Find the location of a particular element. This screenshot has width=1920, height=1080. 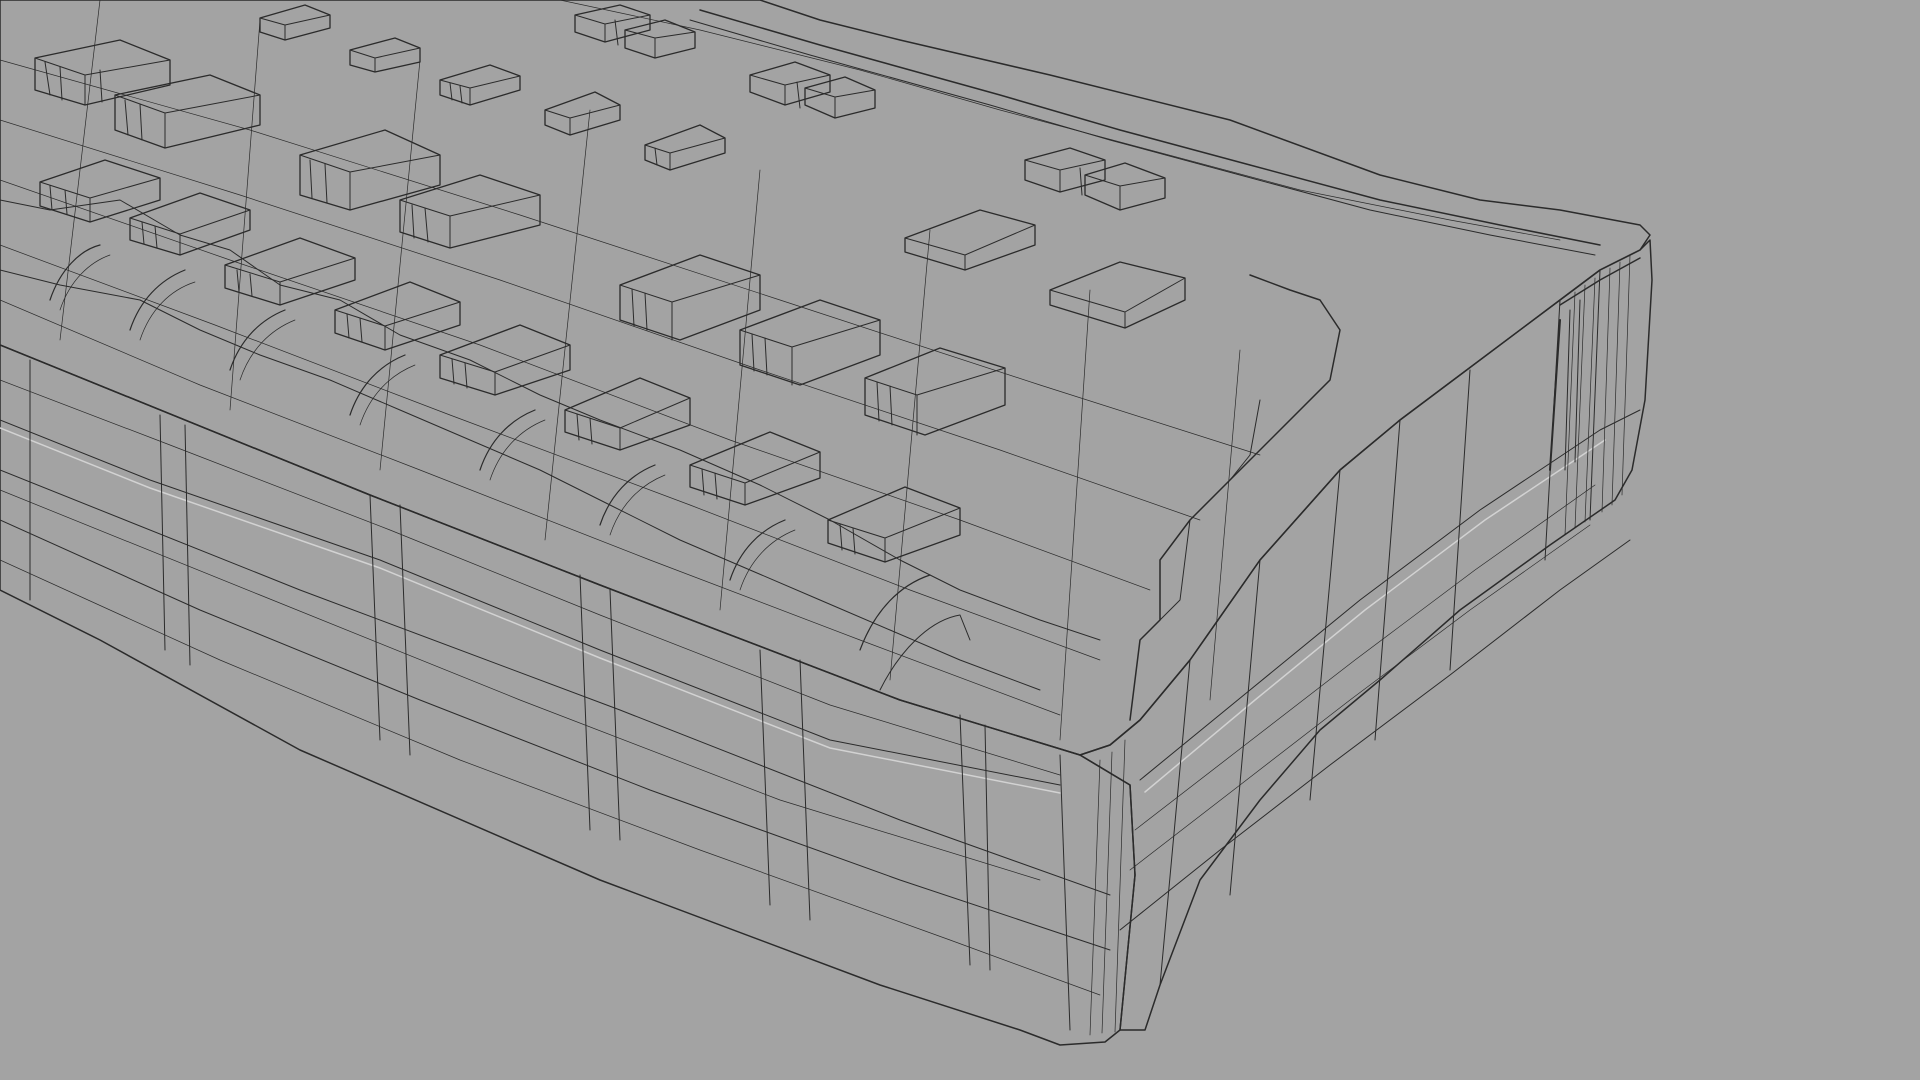

right-corner-detail is located at coordinates (1385, 489).